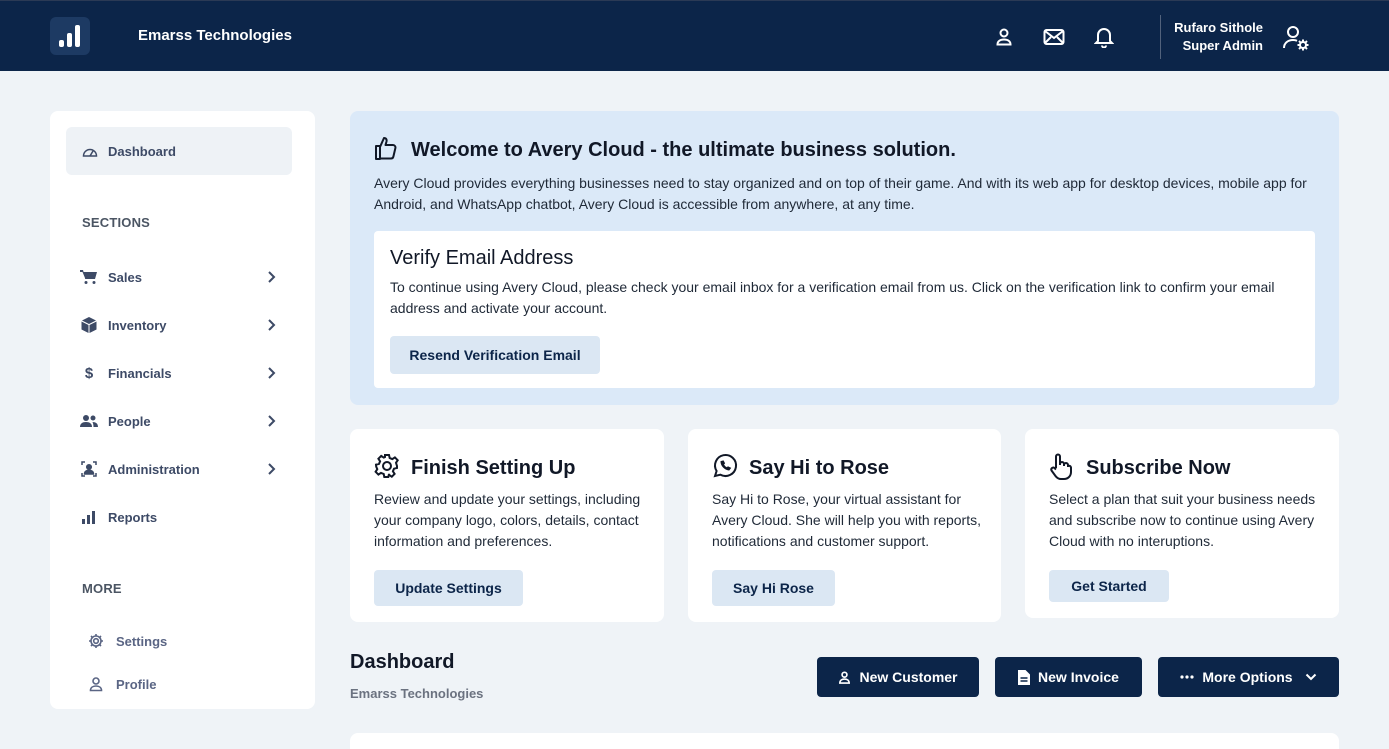  What do you see at coordinates (140, 373) in the screenshot?
I see `sidebar-item-label: Financials` at bounding box center [140, 373].